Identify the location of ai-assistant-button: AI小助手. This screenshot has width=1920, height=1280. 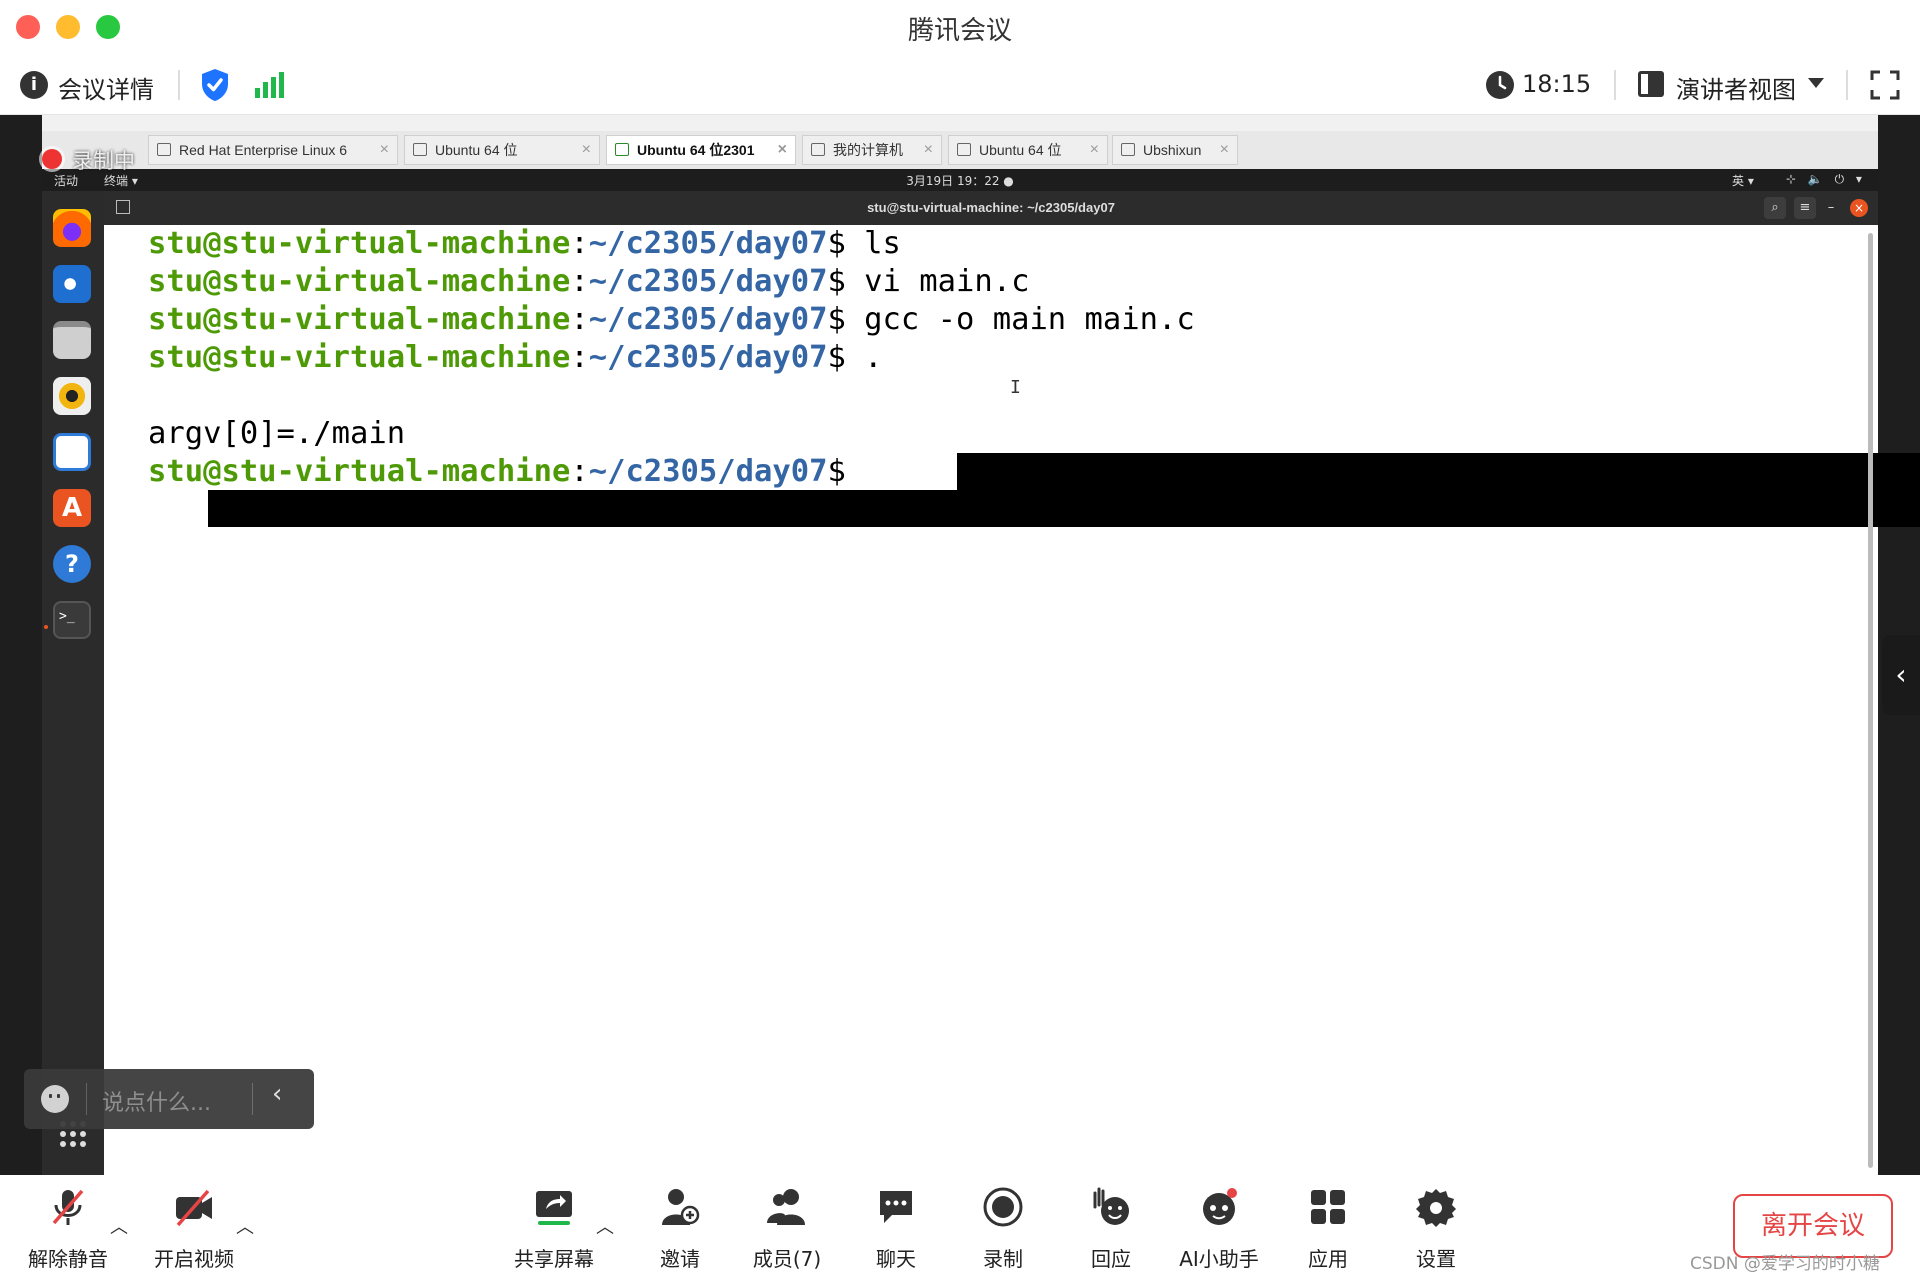
(1219, 1229).